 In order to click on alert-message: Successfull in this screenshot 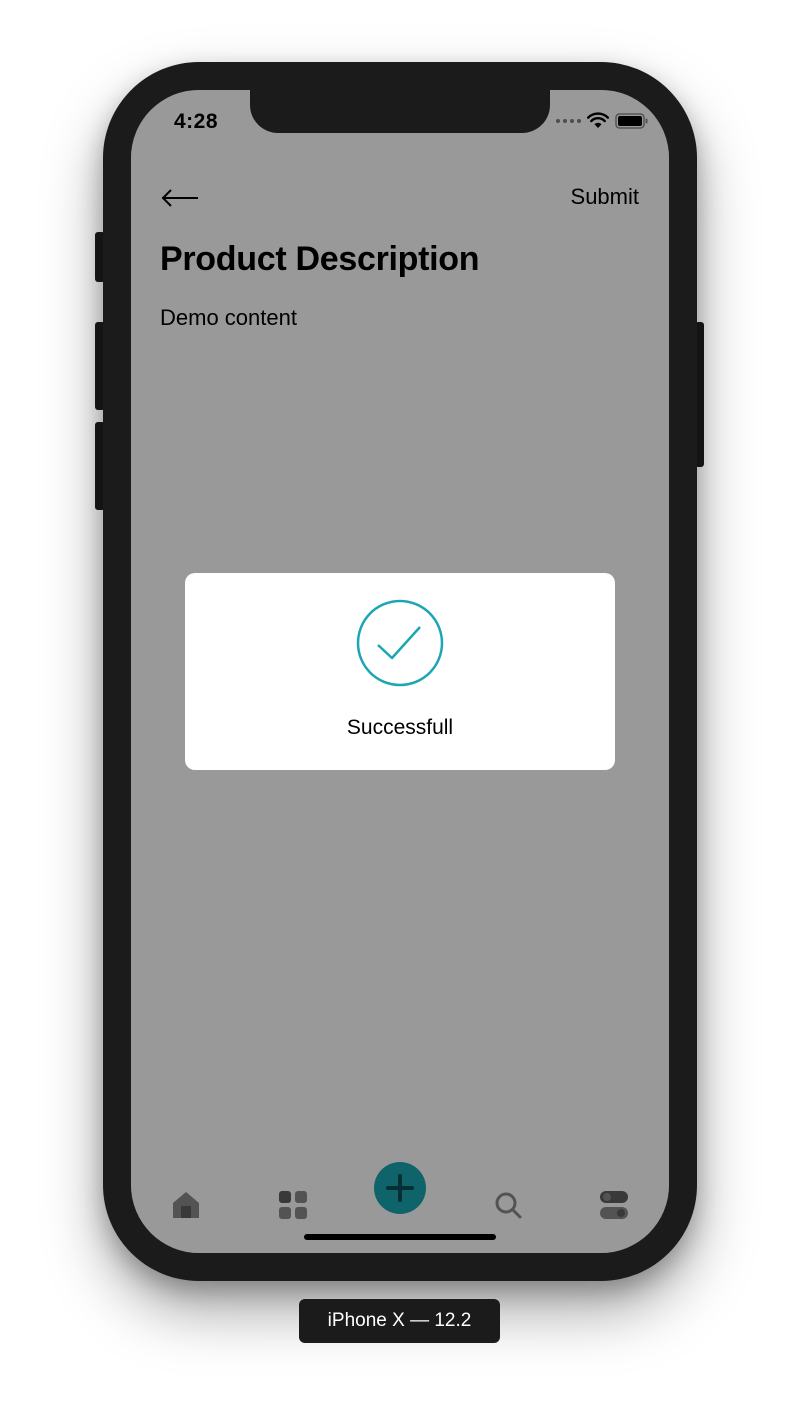, I will do `click(400, 727)`.